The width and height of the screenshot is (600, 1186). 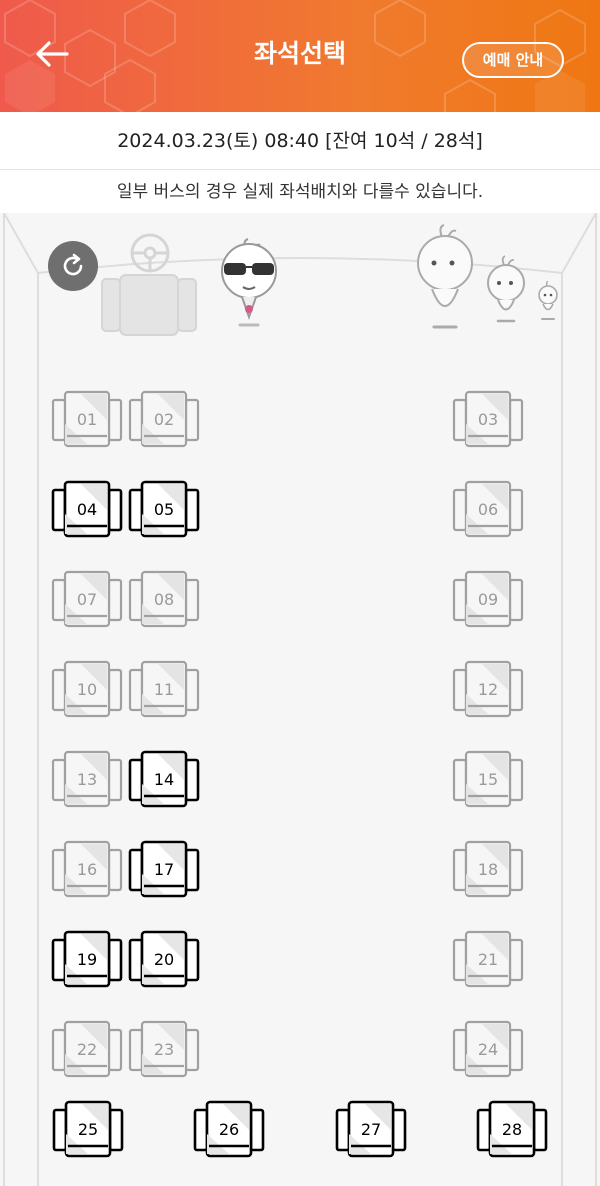 I want to click on seat-number: 26, so click(x=229, y=1129).